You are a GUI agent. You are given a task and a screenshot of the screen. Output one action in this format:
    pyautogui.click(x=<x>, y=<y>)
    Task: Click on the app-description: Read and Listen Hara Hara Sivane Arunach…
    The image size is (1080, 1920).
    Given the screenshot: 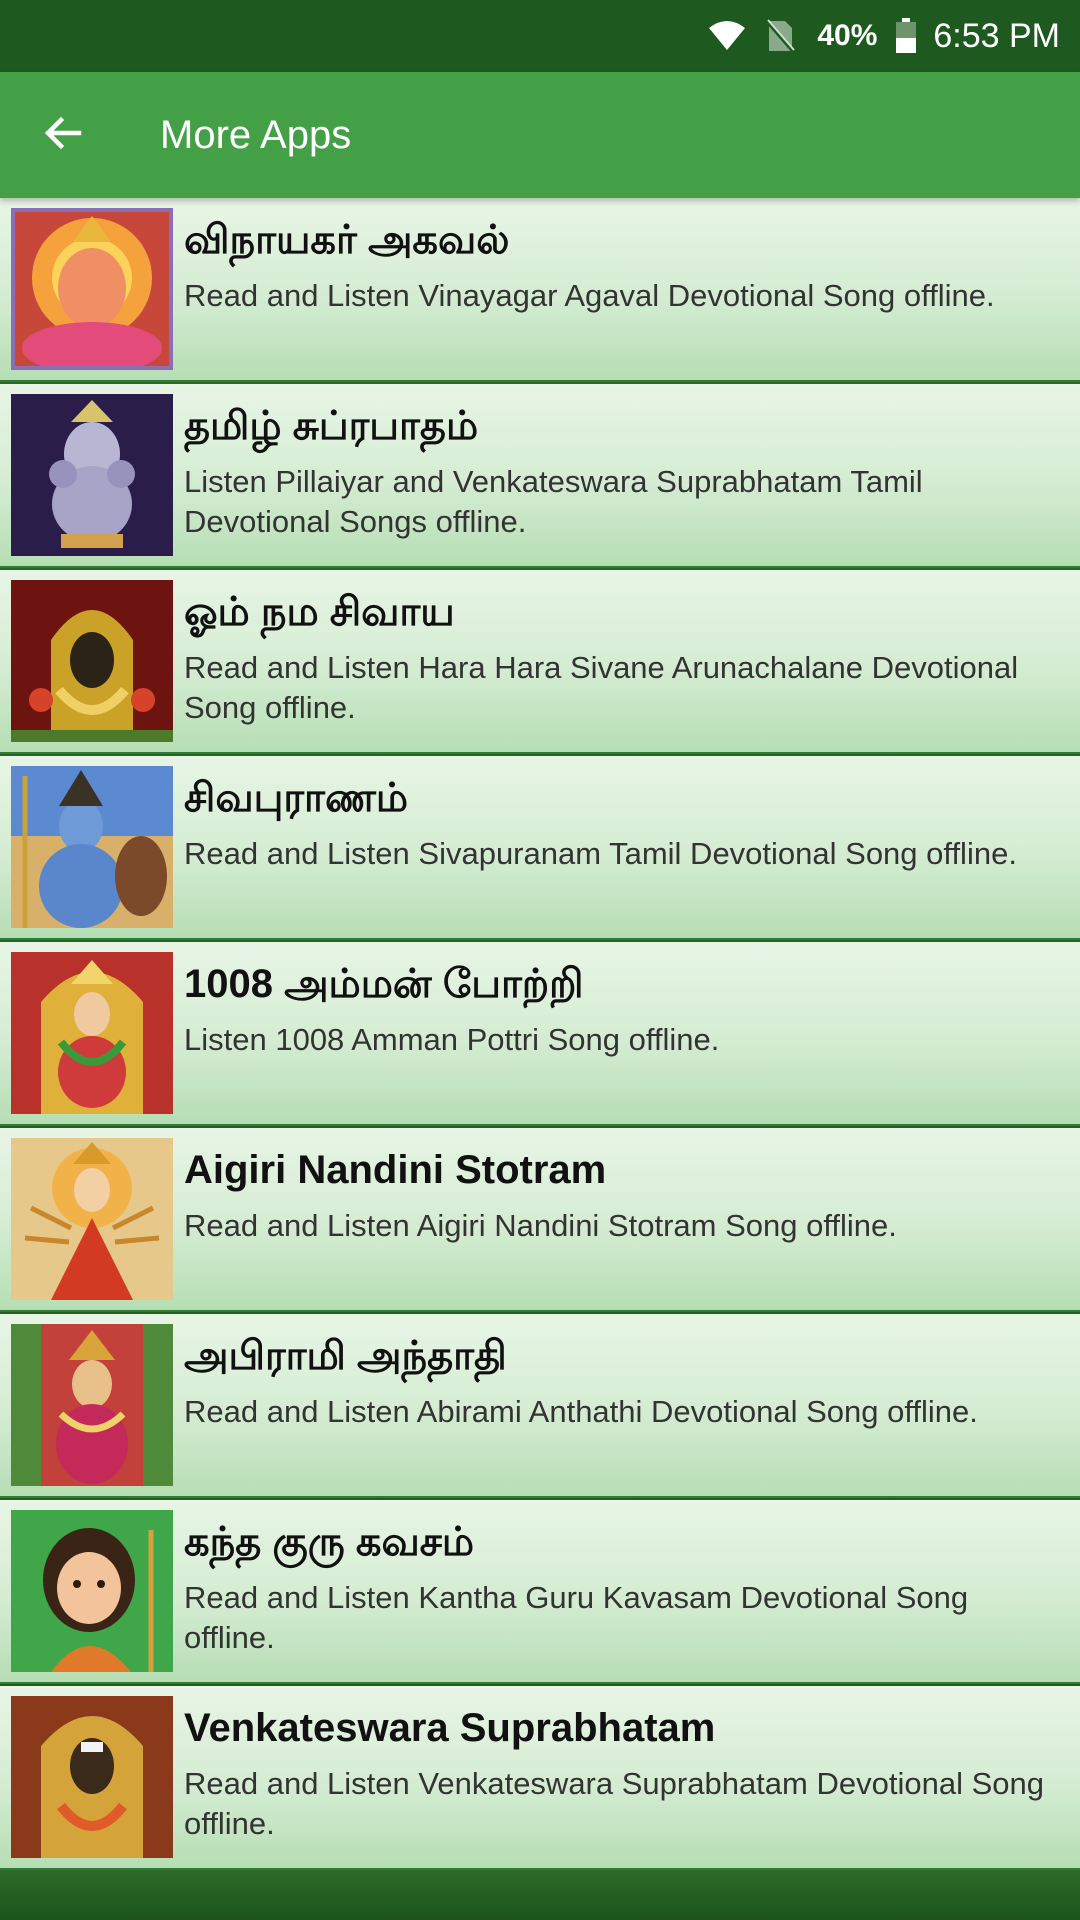 What is the action you would take?
    pyautogui.click(x=601, y=687)
    